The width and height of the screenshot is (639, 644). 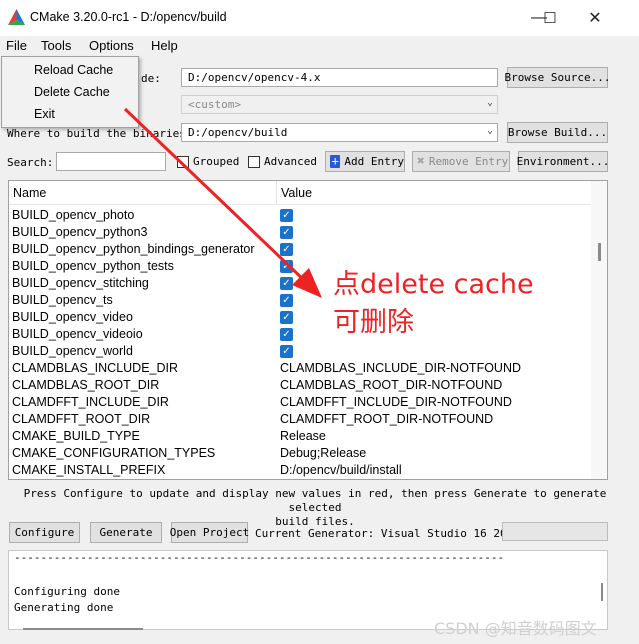 What do you see at coordinates (73, 70) in the screenshot?
I see `menu-item-reload-cache: Reload Cache` at bounding box center [73, 70].